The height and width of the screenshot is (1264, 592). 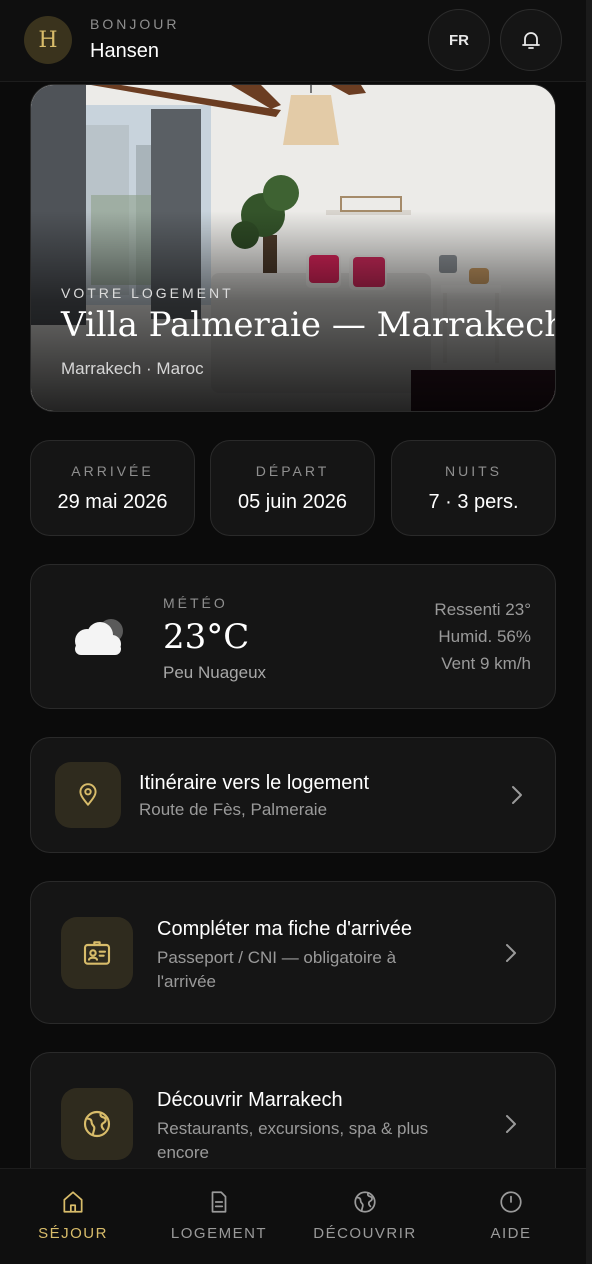 What do you see at coordinates (195, 603) in the screenshot?
I see `weather-label: MÉTÉO` at bounding box center [195, 603].